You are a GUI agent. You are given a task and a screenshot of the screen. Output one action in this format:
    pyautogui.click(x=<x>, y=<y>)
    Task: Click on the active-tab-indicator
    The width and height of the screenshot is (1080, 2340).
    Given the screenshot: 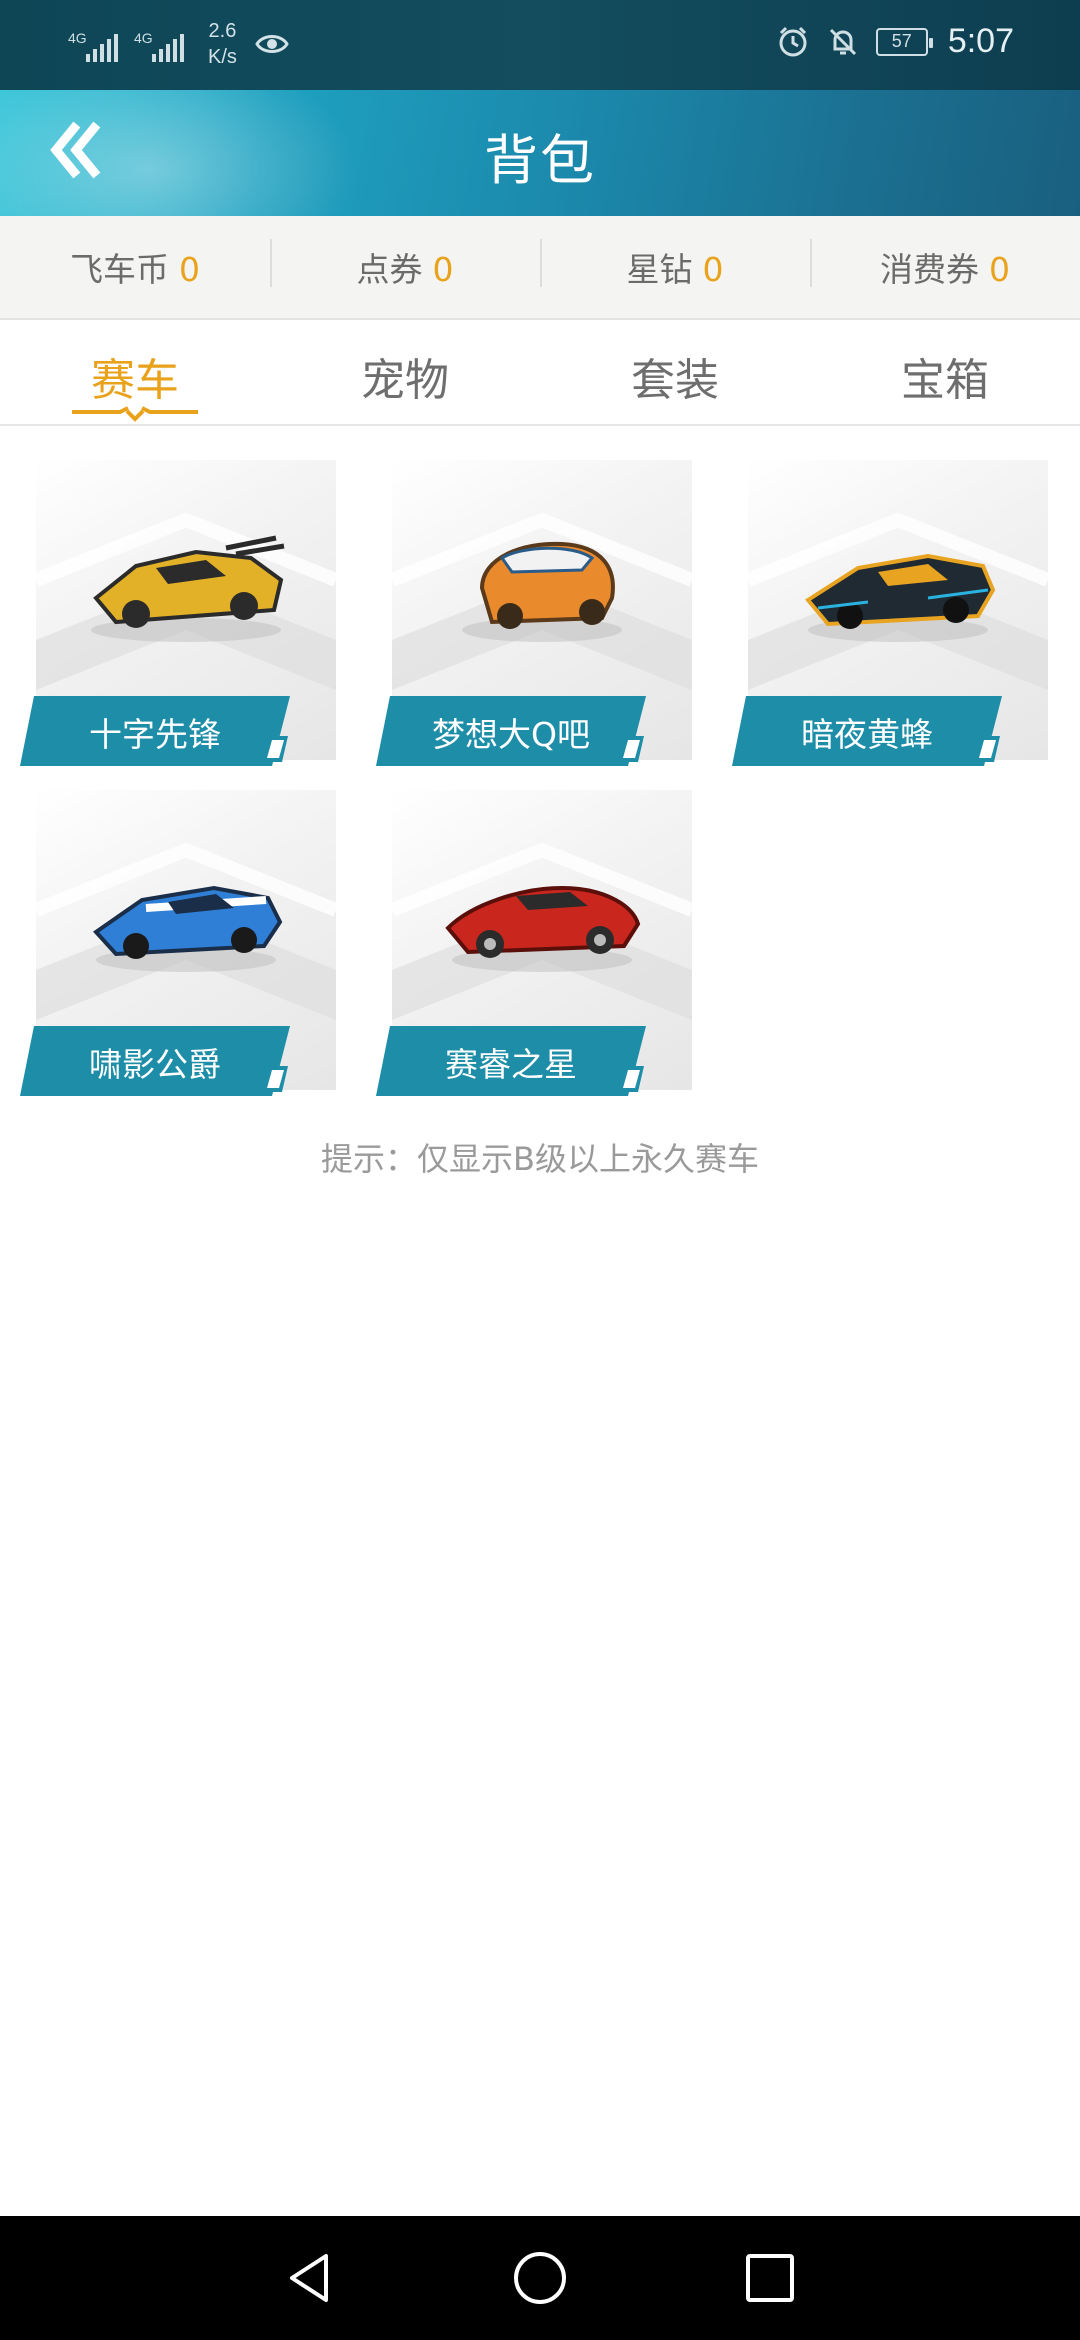 What is the action you would take?
    pyautogui.click(x=135, y=414)
    